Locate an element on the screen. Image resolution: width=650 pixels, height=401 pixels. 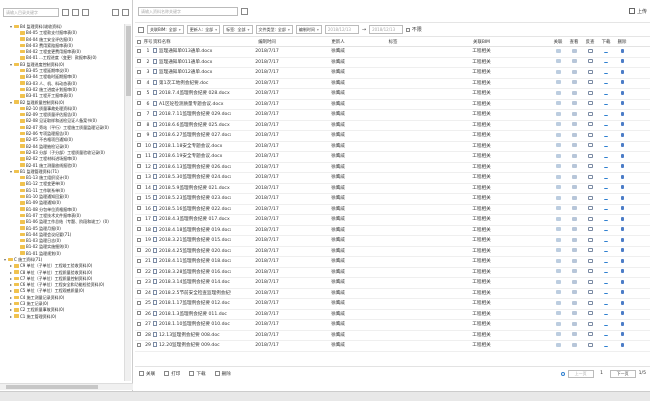
tree-node: B1-06 监理工作总结（专题、阶段和竣工）(0) is located at coordinates (62, 222).